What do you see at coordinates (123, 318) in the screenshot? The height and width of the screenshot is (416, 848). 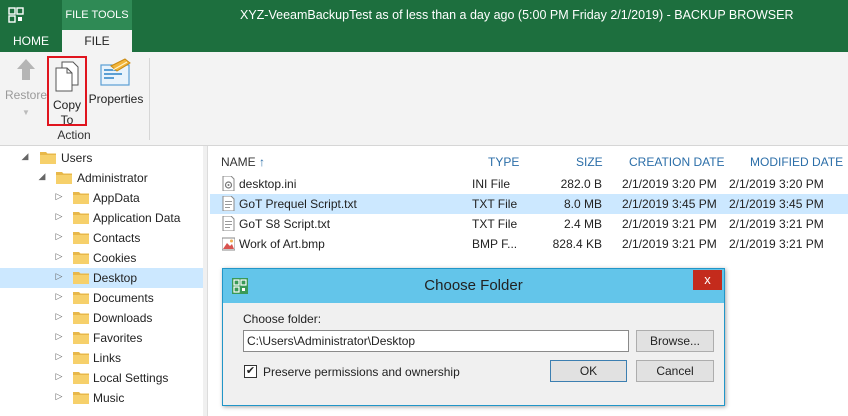 I see `tree-item-label: Downloads` at bounding box center [123, 318].